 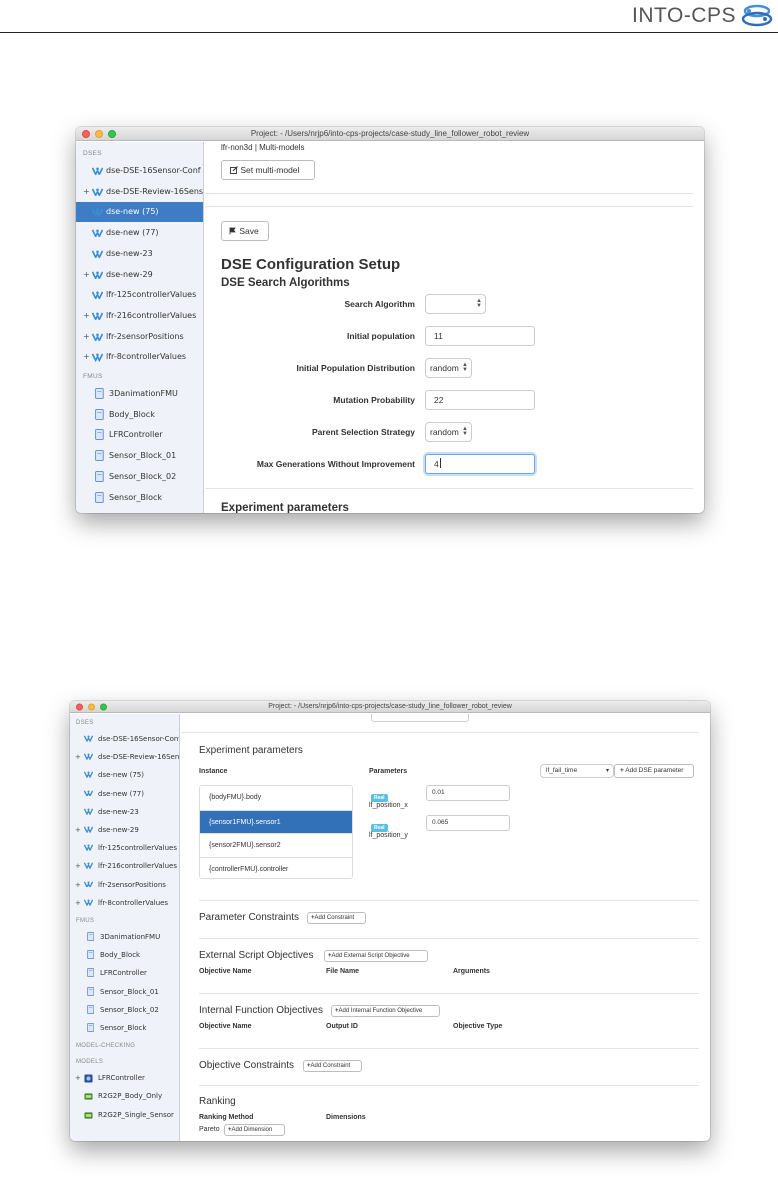 What do you see at coordinates (622, 770) in the screenshot?
I see `plus-icon: +` at bounding box center [622, 770].